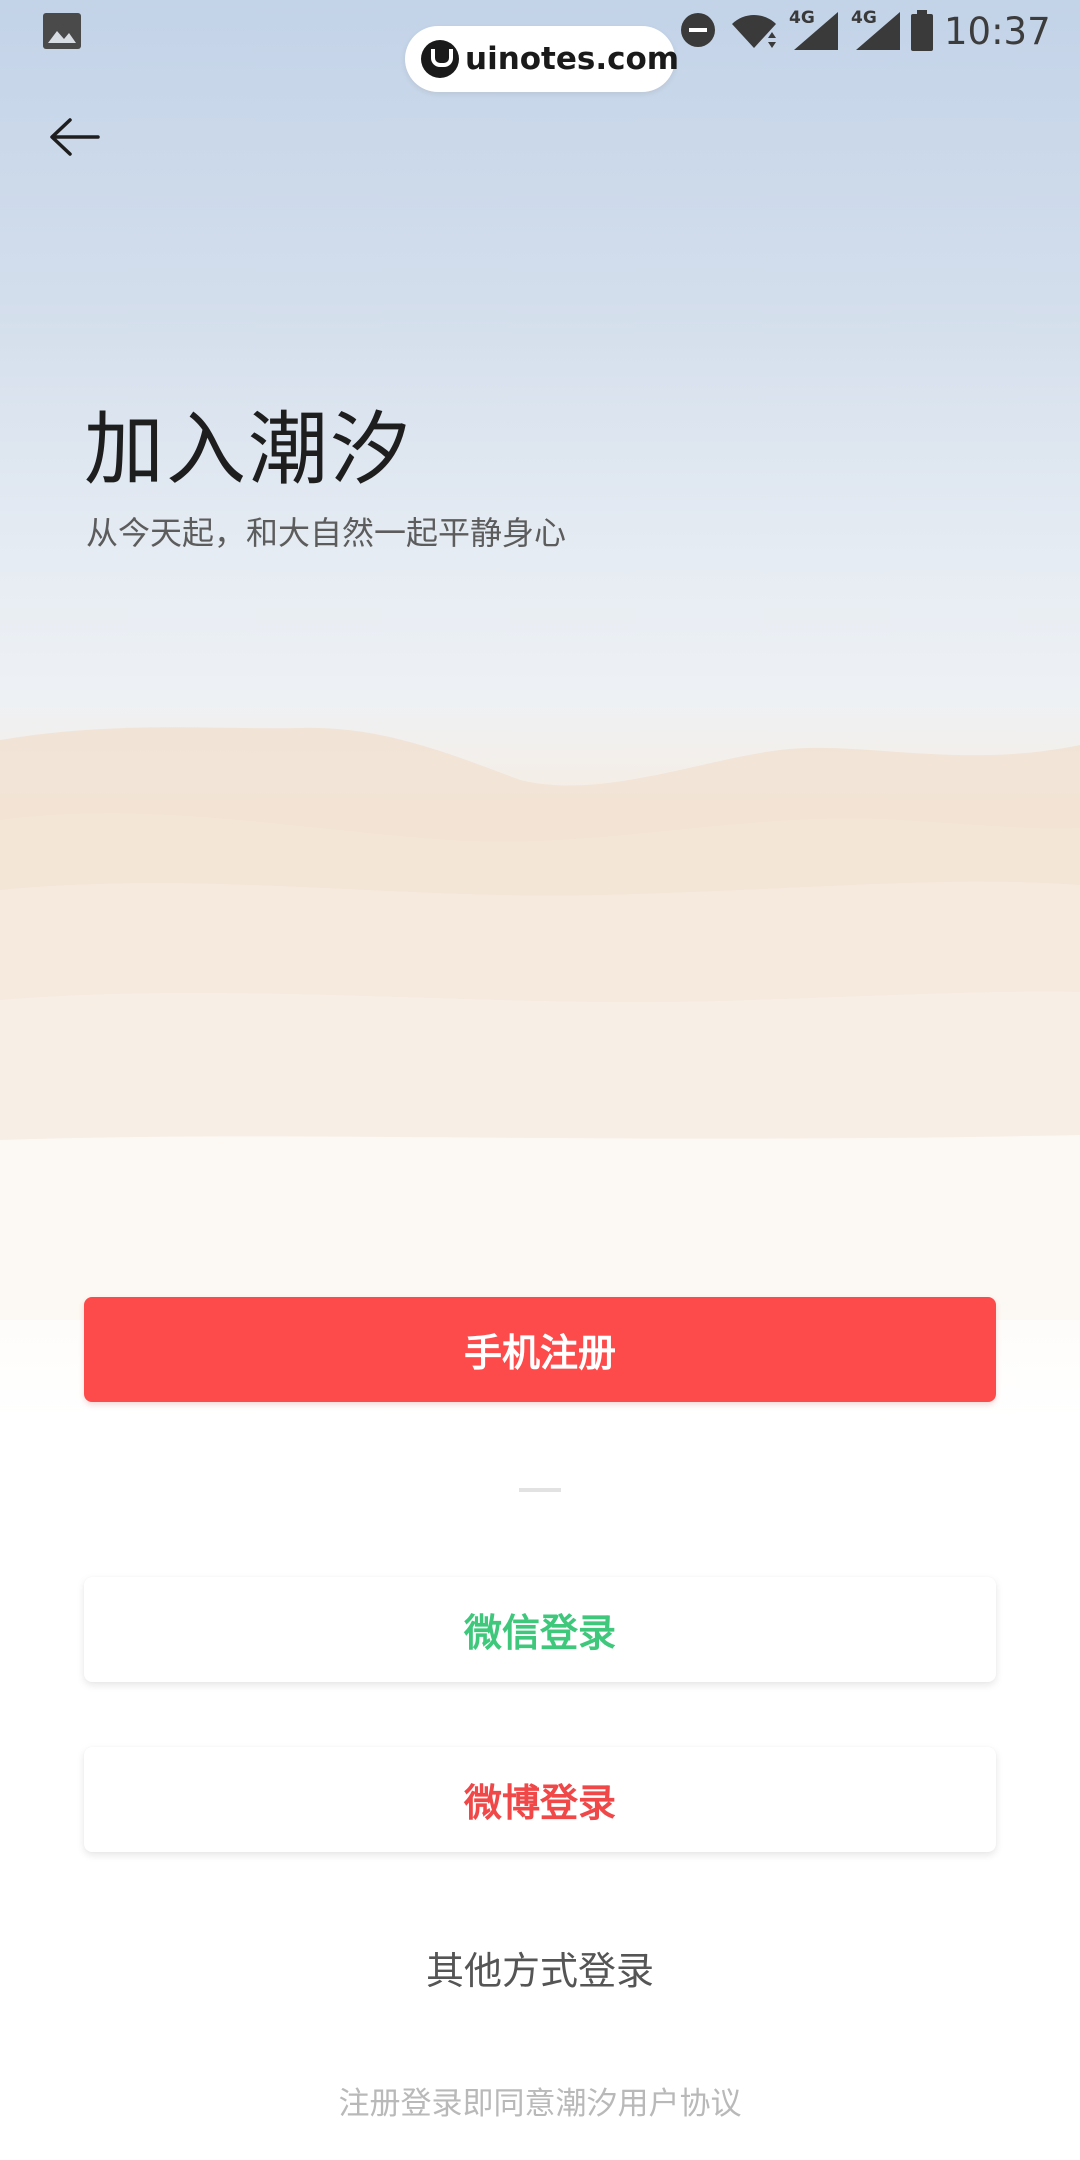  What do you see at coordinates (326, 533) in the screenshot?
I see `page-subtitle: 从今天起，和大自然一起平静身心` at bounding box center [326, 533].